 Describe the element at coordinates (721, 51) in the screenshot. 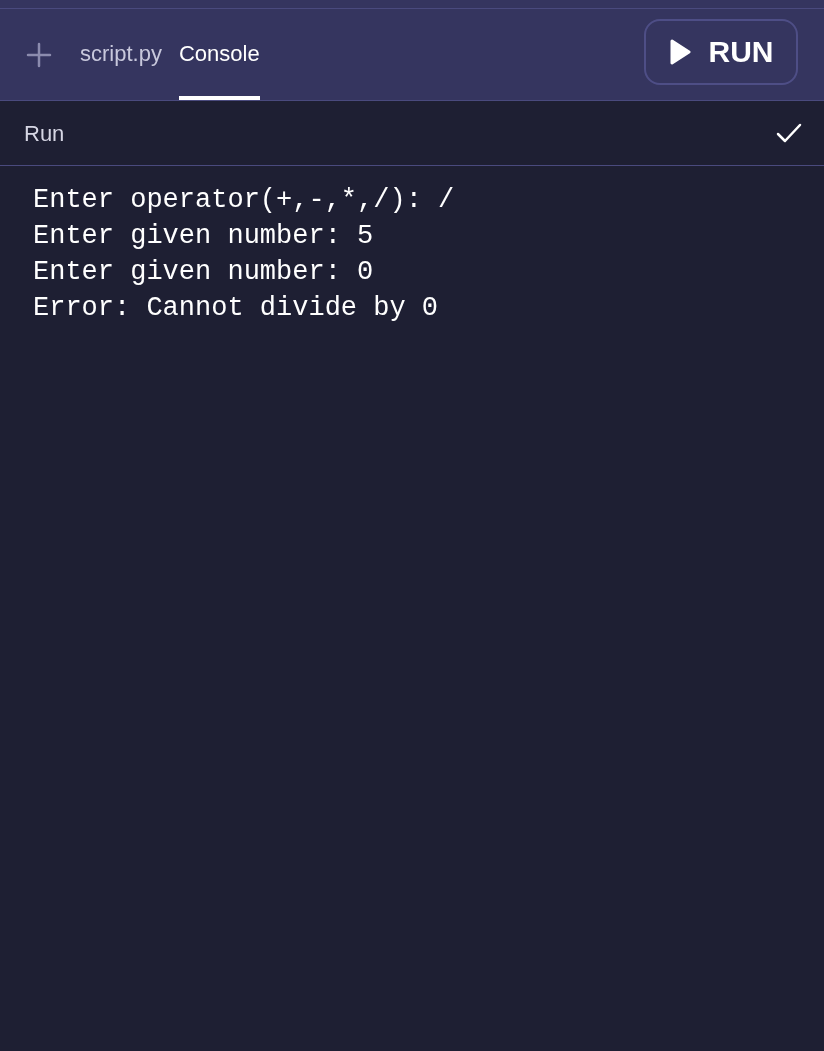

I see `run-button: RUN` at that location.